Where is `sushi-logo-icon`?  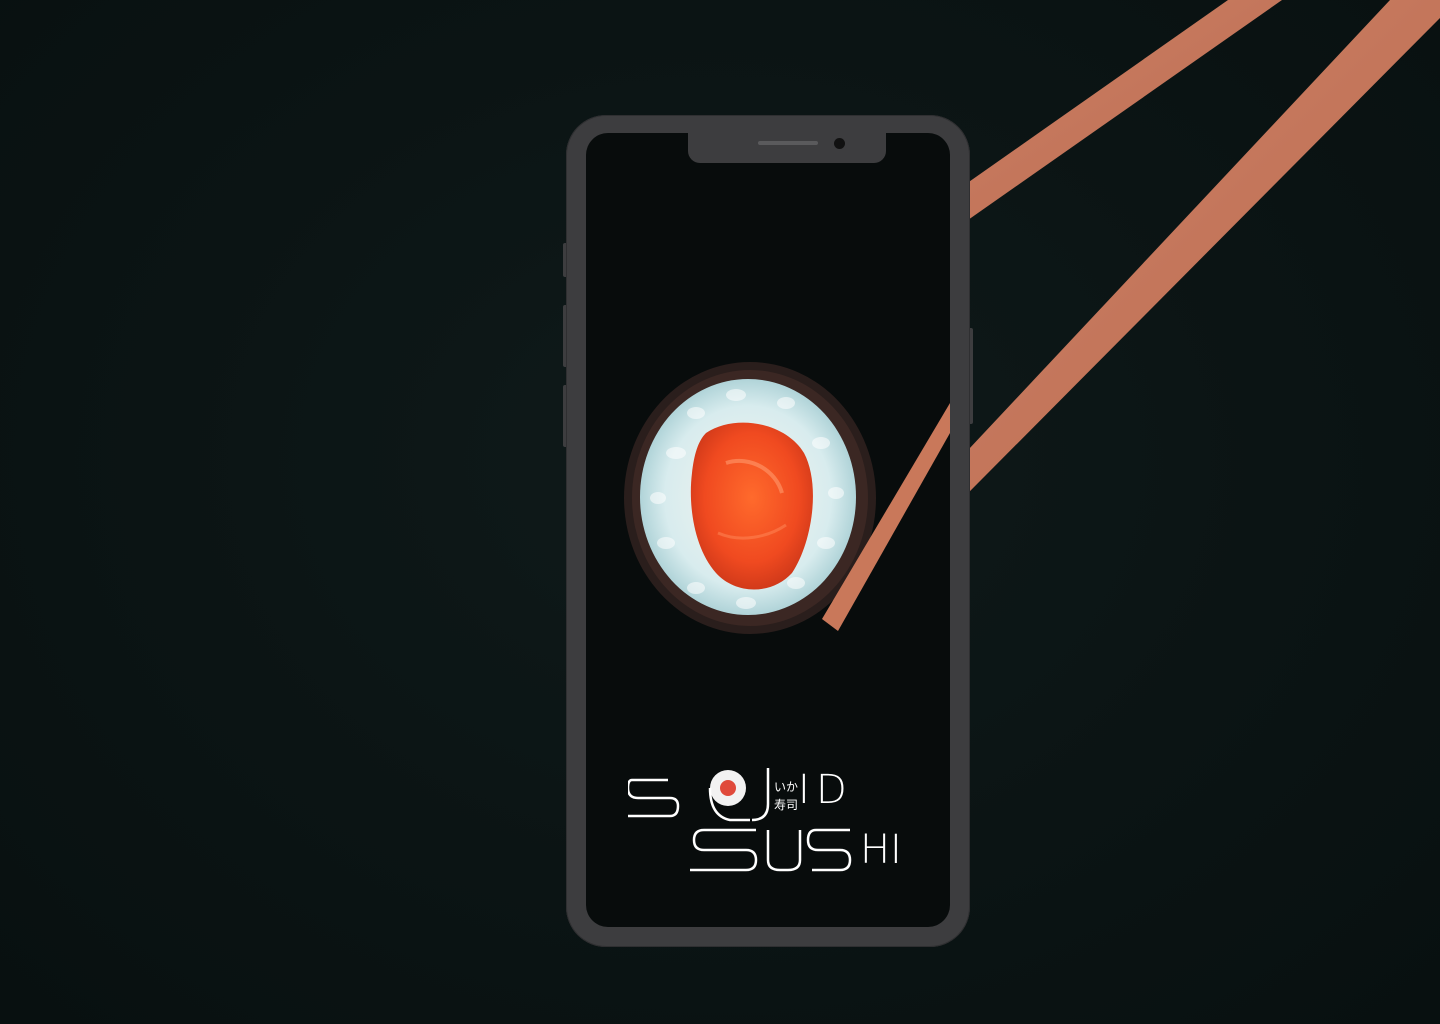 sushi-logo-icon is located at coordinates (729, 796).